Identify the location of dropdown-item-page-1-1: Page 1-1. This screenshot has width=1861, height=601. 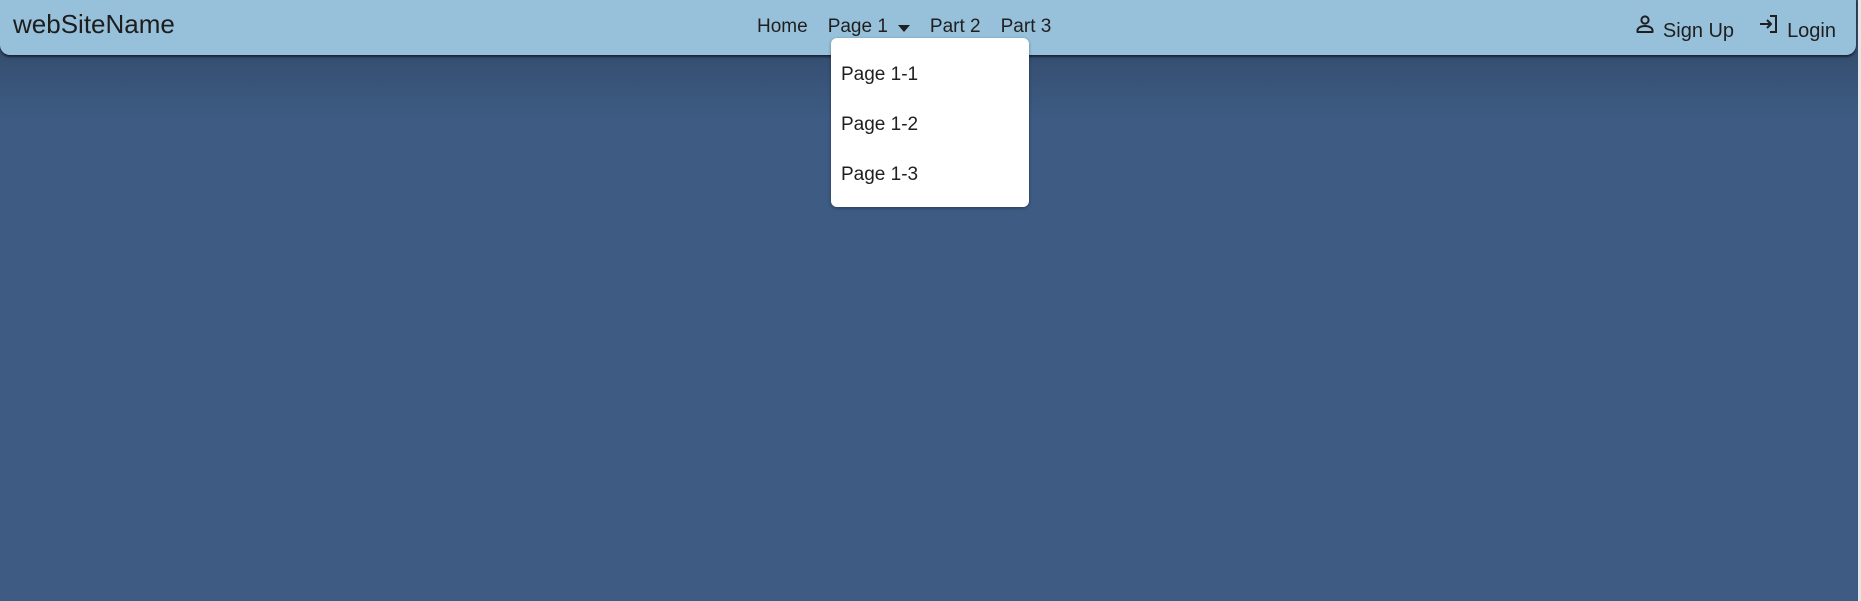
(879, 75).